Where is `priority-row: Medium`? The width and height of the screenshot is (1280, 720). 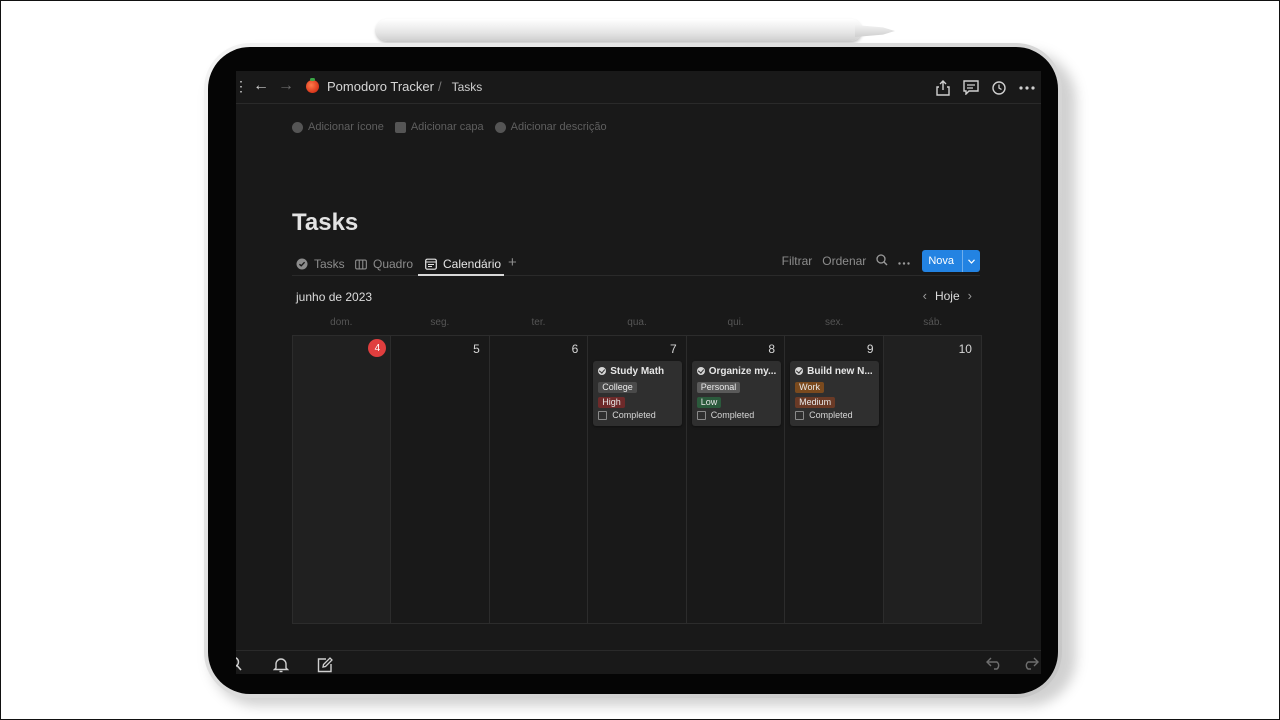 priority-row: Medium is located at coordinates (834, 400).